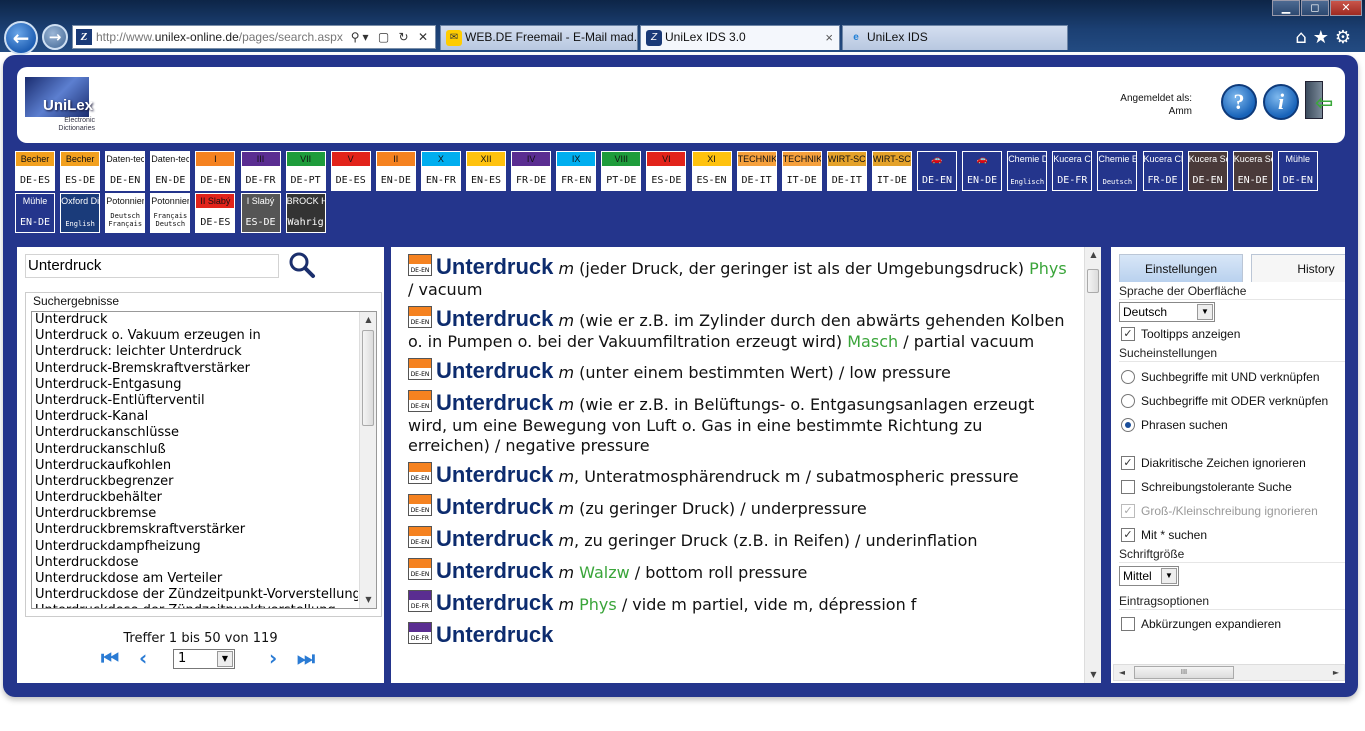 The width and height of the screenshot is (1365, 731). What do you see at coordinates (1232, 624) in the screenshot?
I see `abbrev-checkbox: Abkürzungen expandieren` at bounding box center [1232, 624].